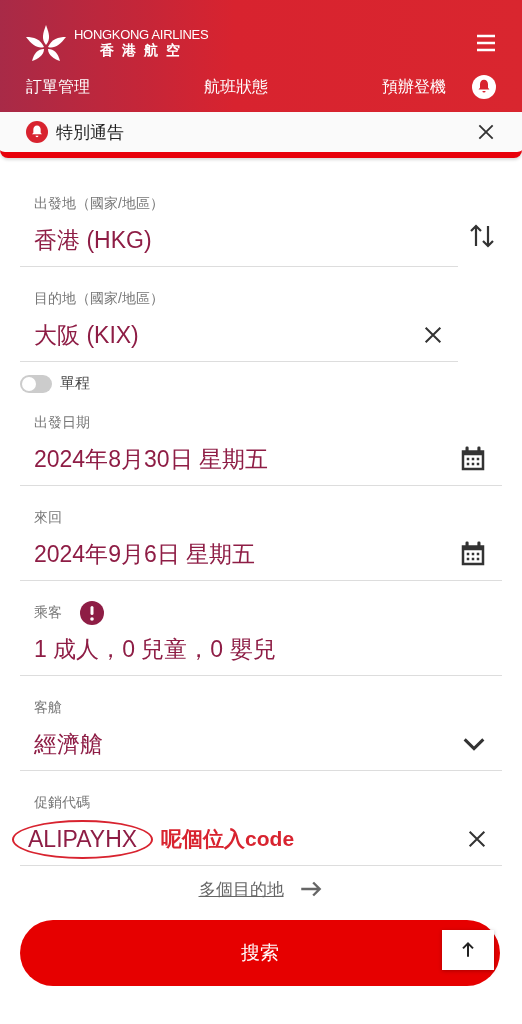  Describe the element at coordinates (228, 839) in the screenshot. I see `annotation-text: 呢個位入code` at that location.